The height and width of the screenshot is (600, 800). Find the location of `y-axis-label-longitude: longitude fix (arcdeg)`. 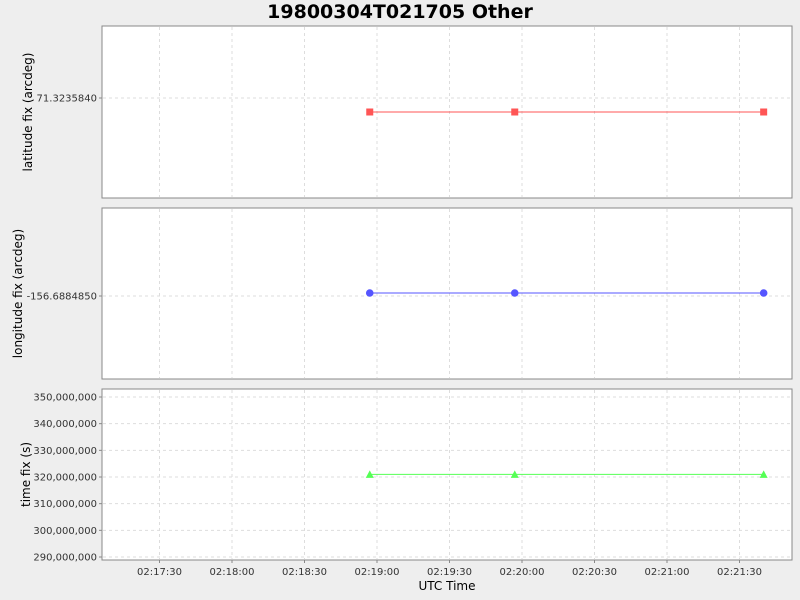

y-axis-label-longitude: longitude fix (arcdeg) is located at coordinates (18, 293).